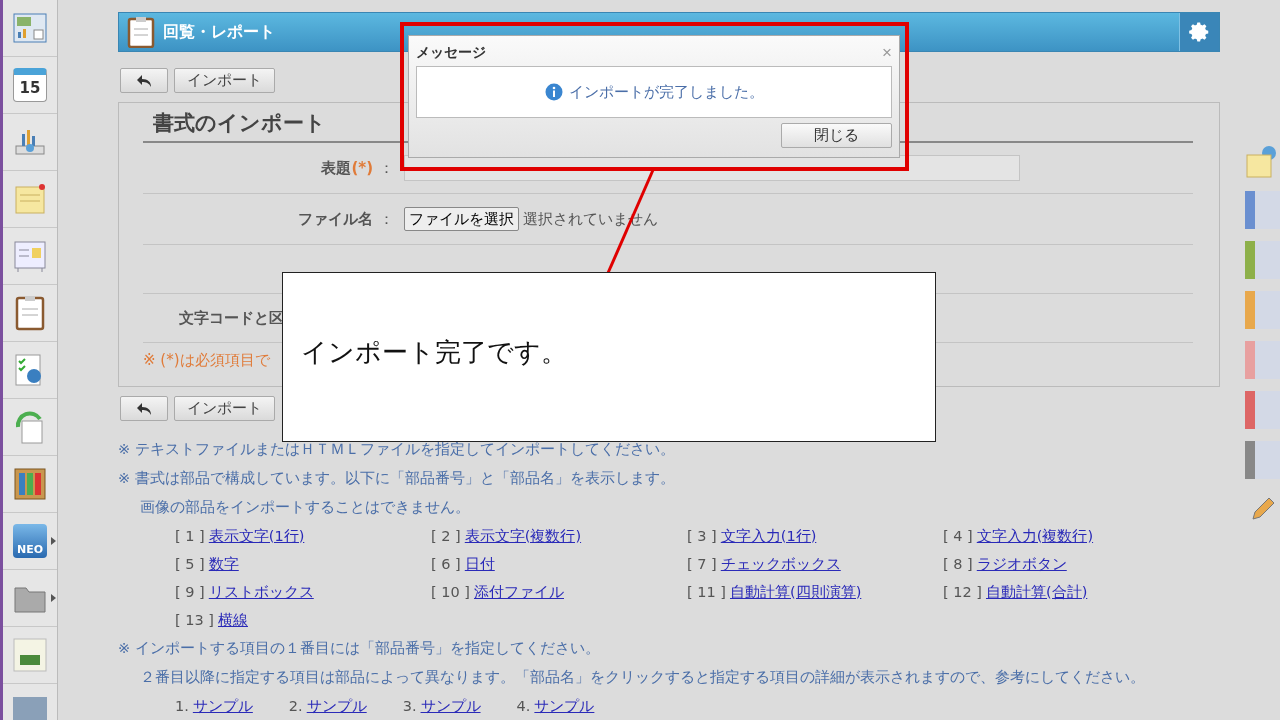 This screenshot has width=1280, height=720. What do you see at coordinates (451, 53) in the screenshot?
I see `dialog-title: メッセージ` at bounding box center [451, 53].